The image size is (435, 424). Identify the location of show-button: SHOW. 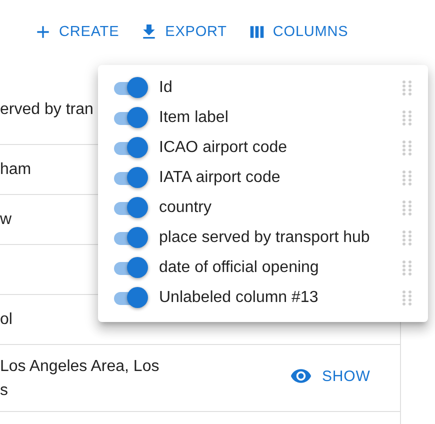
(330, 376).